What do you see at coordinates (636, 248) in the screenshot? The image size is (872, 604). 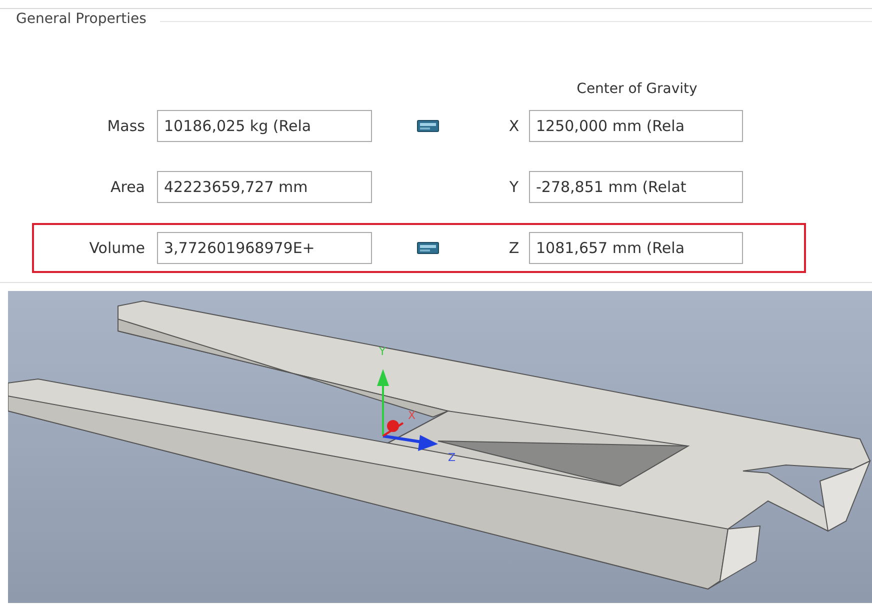 I see `input-field: 1081,657 mm (Rela` at bounding box center [636, 248].